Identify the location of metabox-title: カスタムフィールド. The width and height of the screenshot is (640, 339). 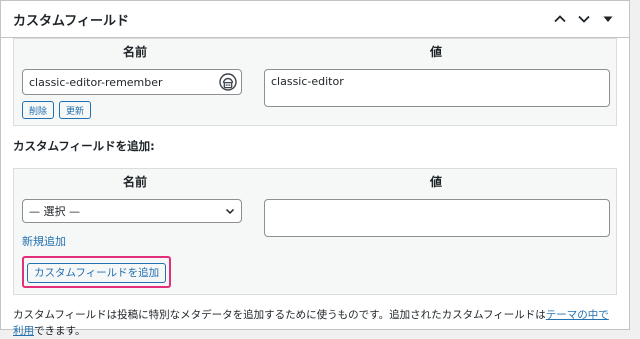
(71, 21).